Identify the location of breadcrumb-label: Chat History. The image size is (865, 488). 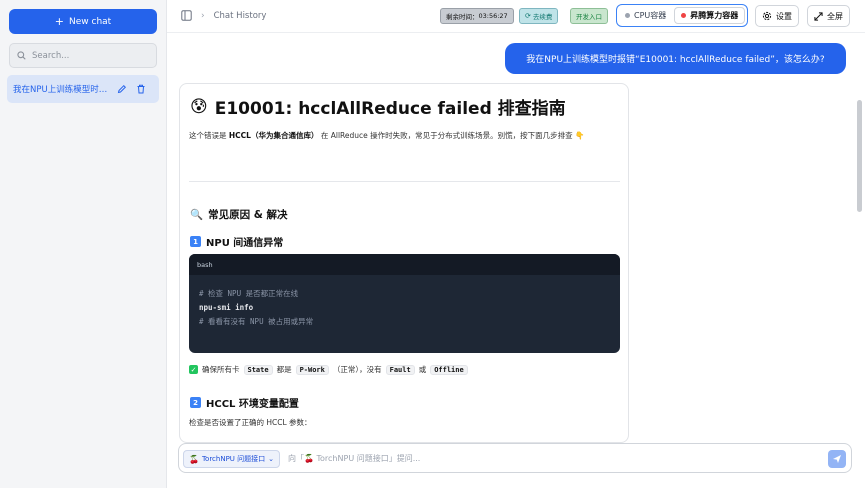
(240, 15).